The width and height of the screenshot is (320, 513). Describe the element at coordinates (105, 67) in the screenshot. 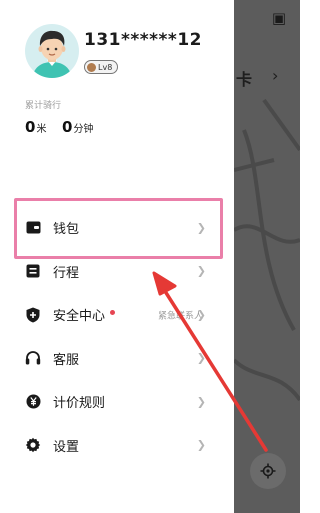

I see `level-text: Lv8` at that location.